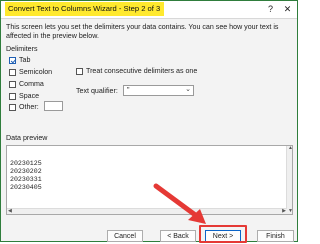  Describe the element at coordinates (188, 89) in the screenshot. I see `chevron-down-icon: ⌄` at that location.